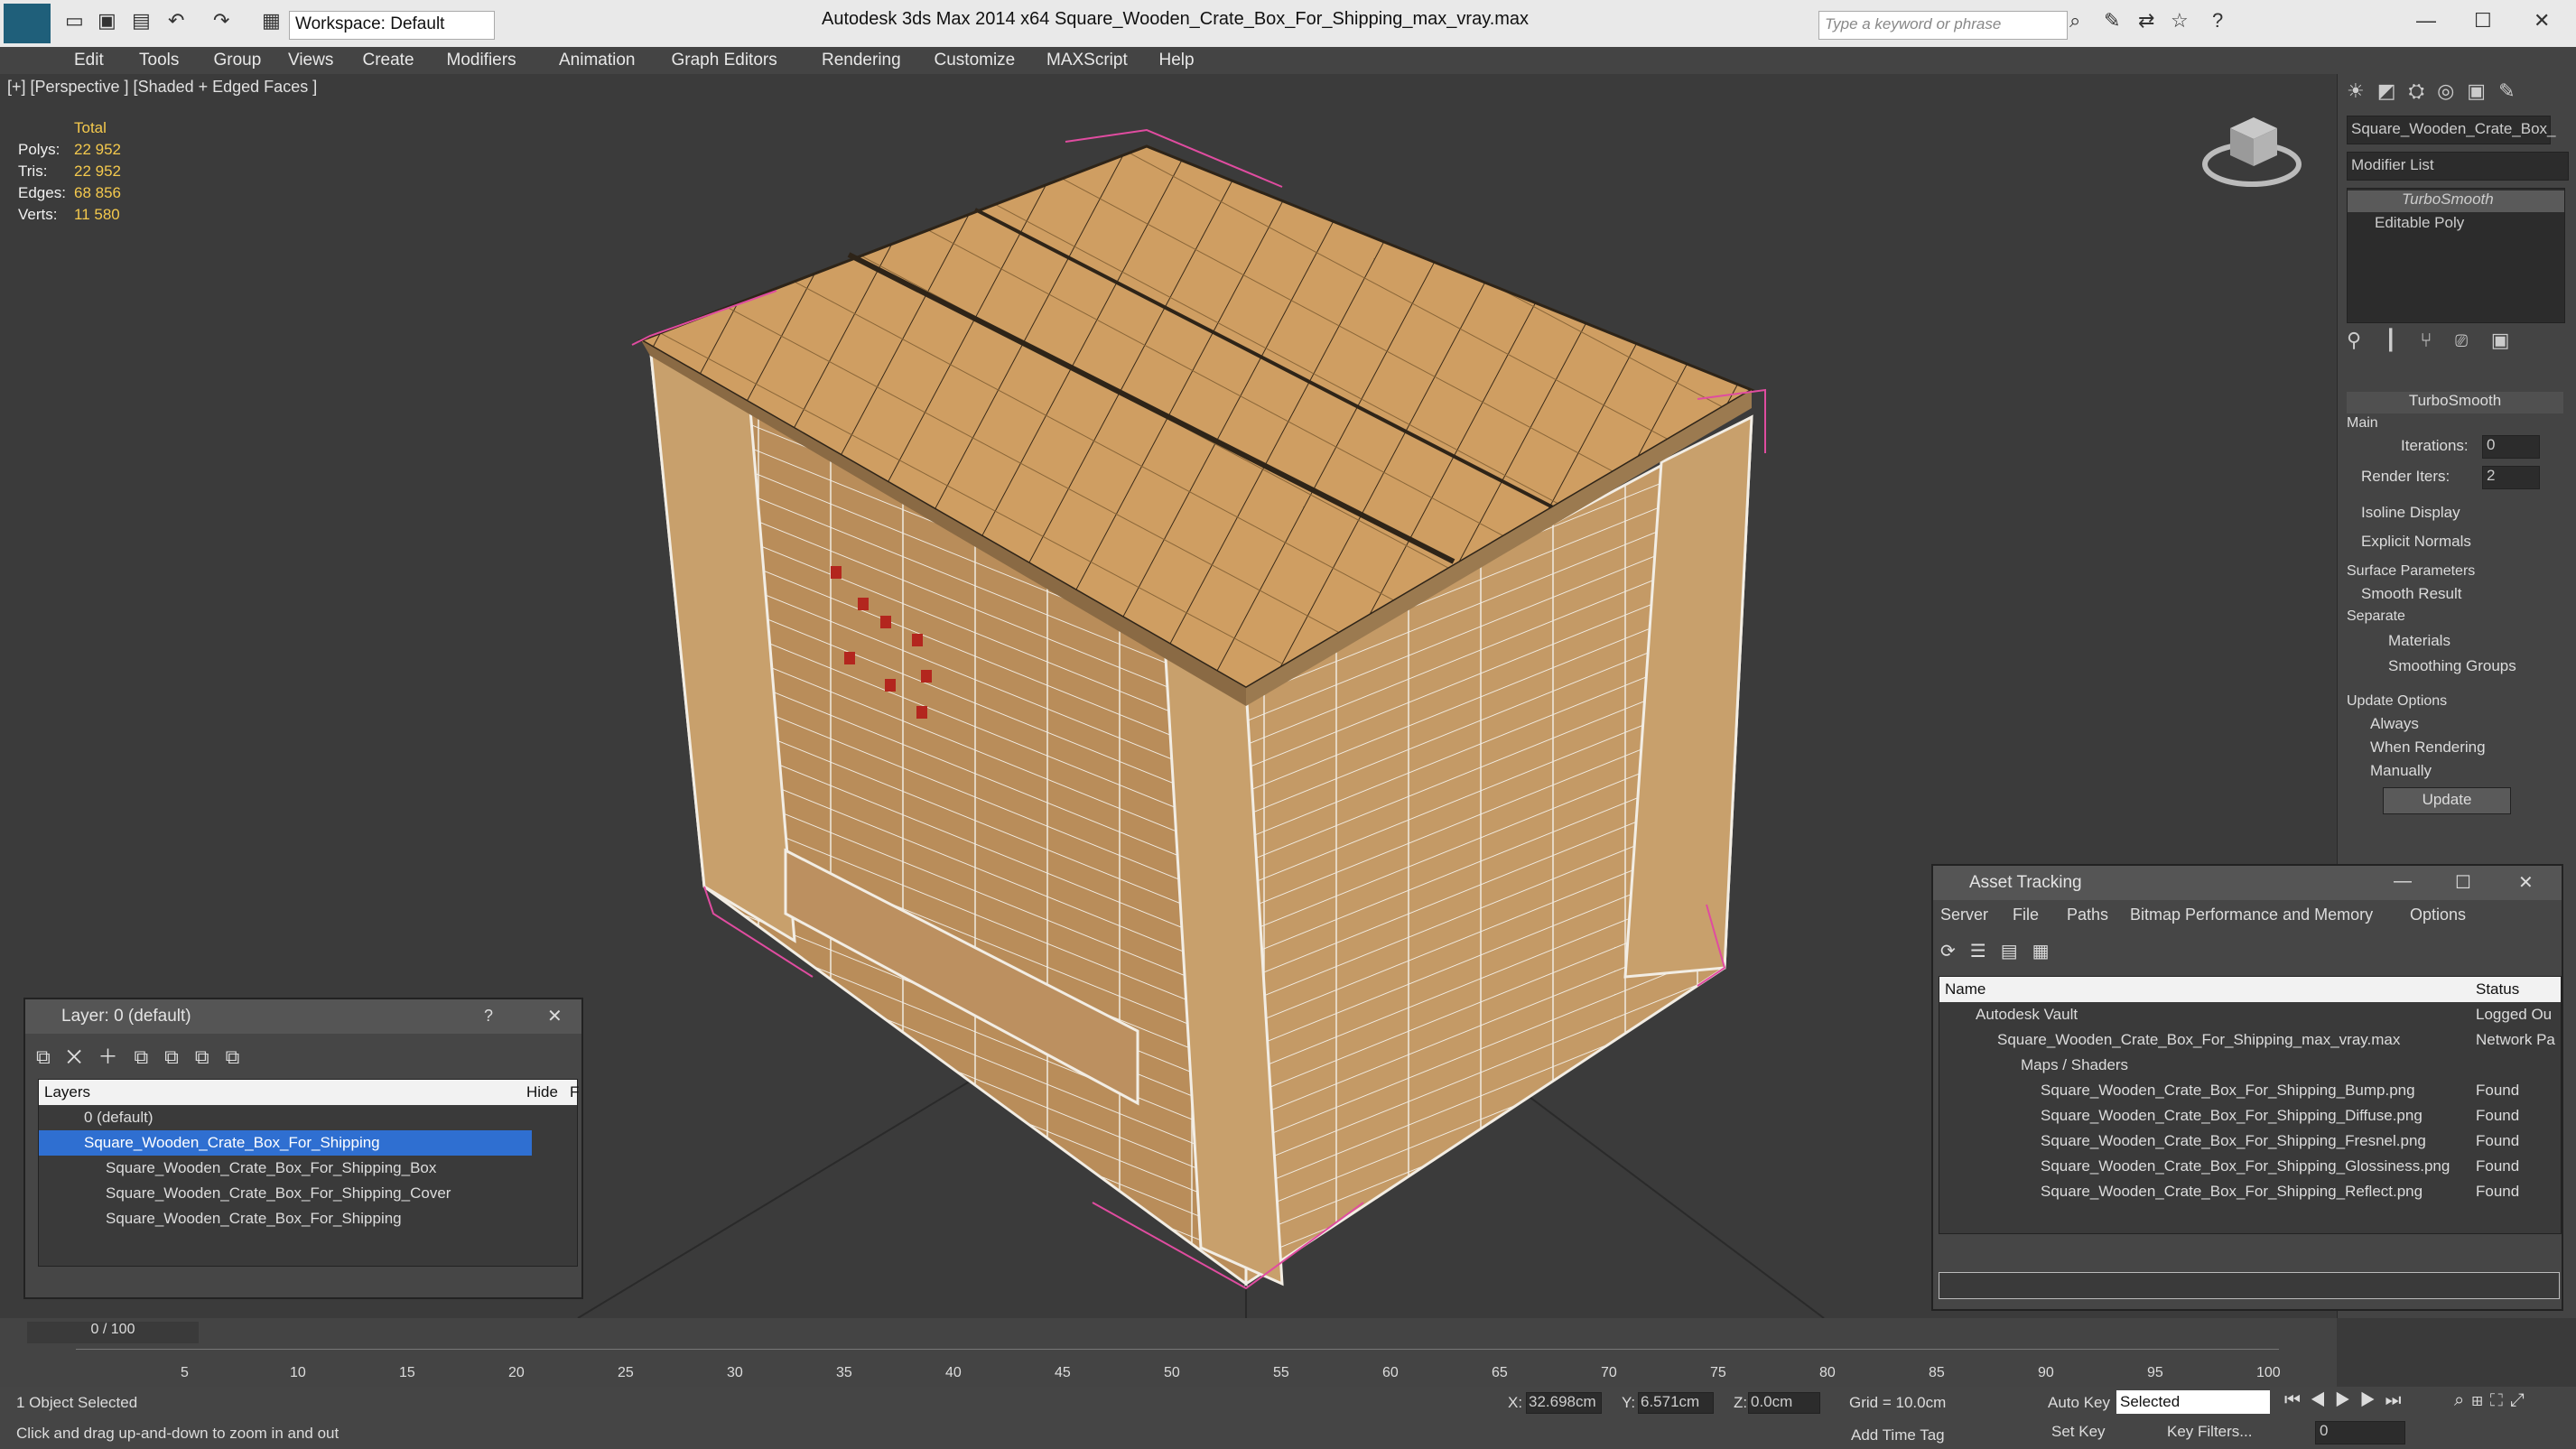  I want to click on render-iters-spinner: 2, so click(2511, 477).